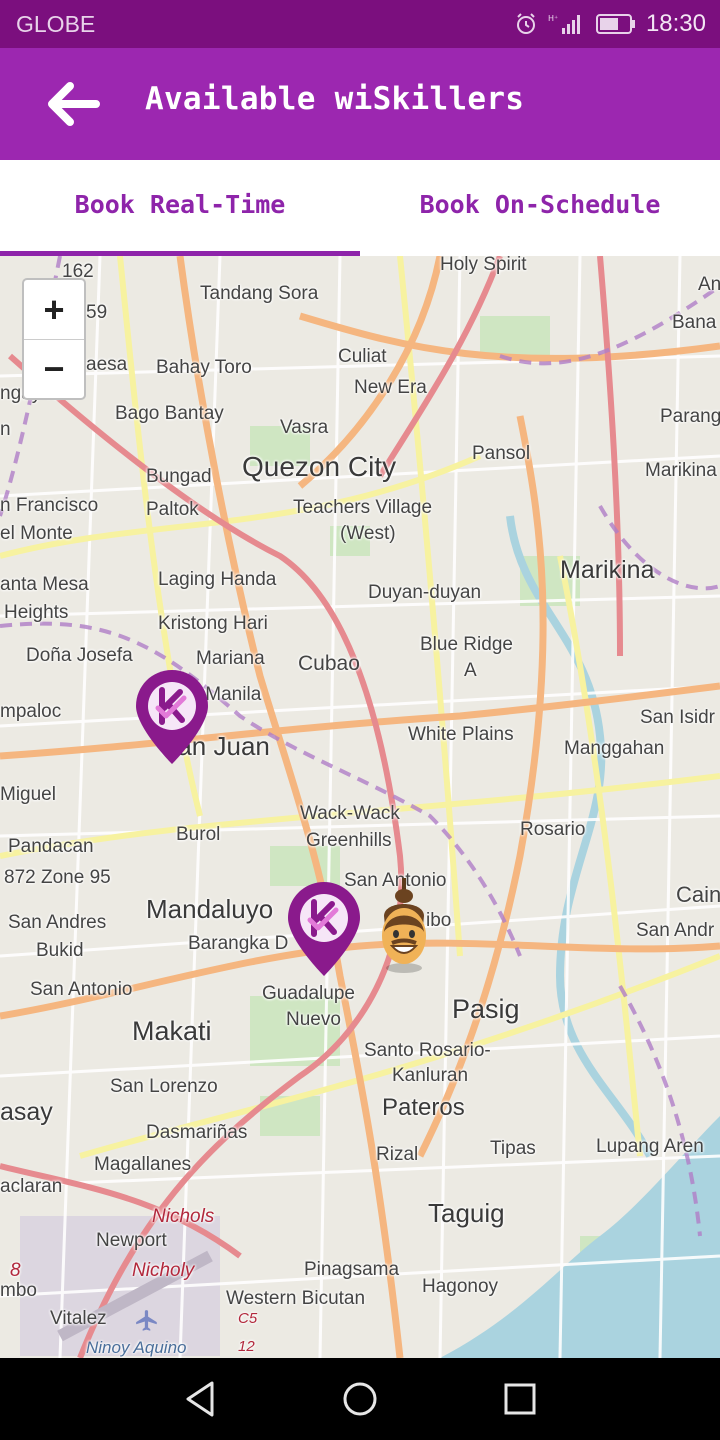 The image size is (720, 1440). Describe the element at coordinates (423, 1107) in the screenshot. I see `map-label: Pateros` at that location.